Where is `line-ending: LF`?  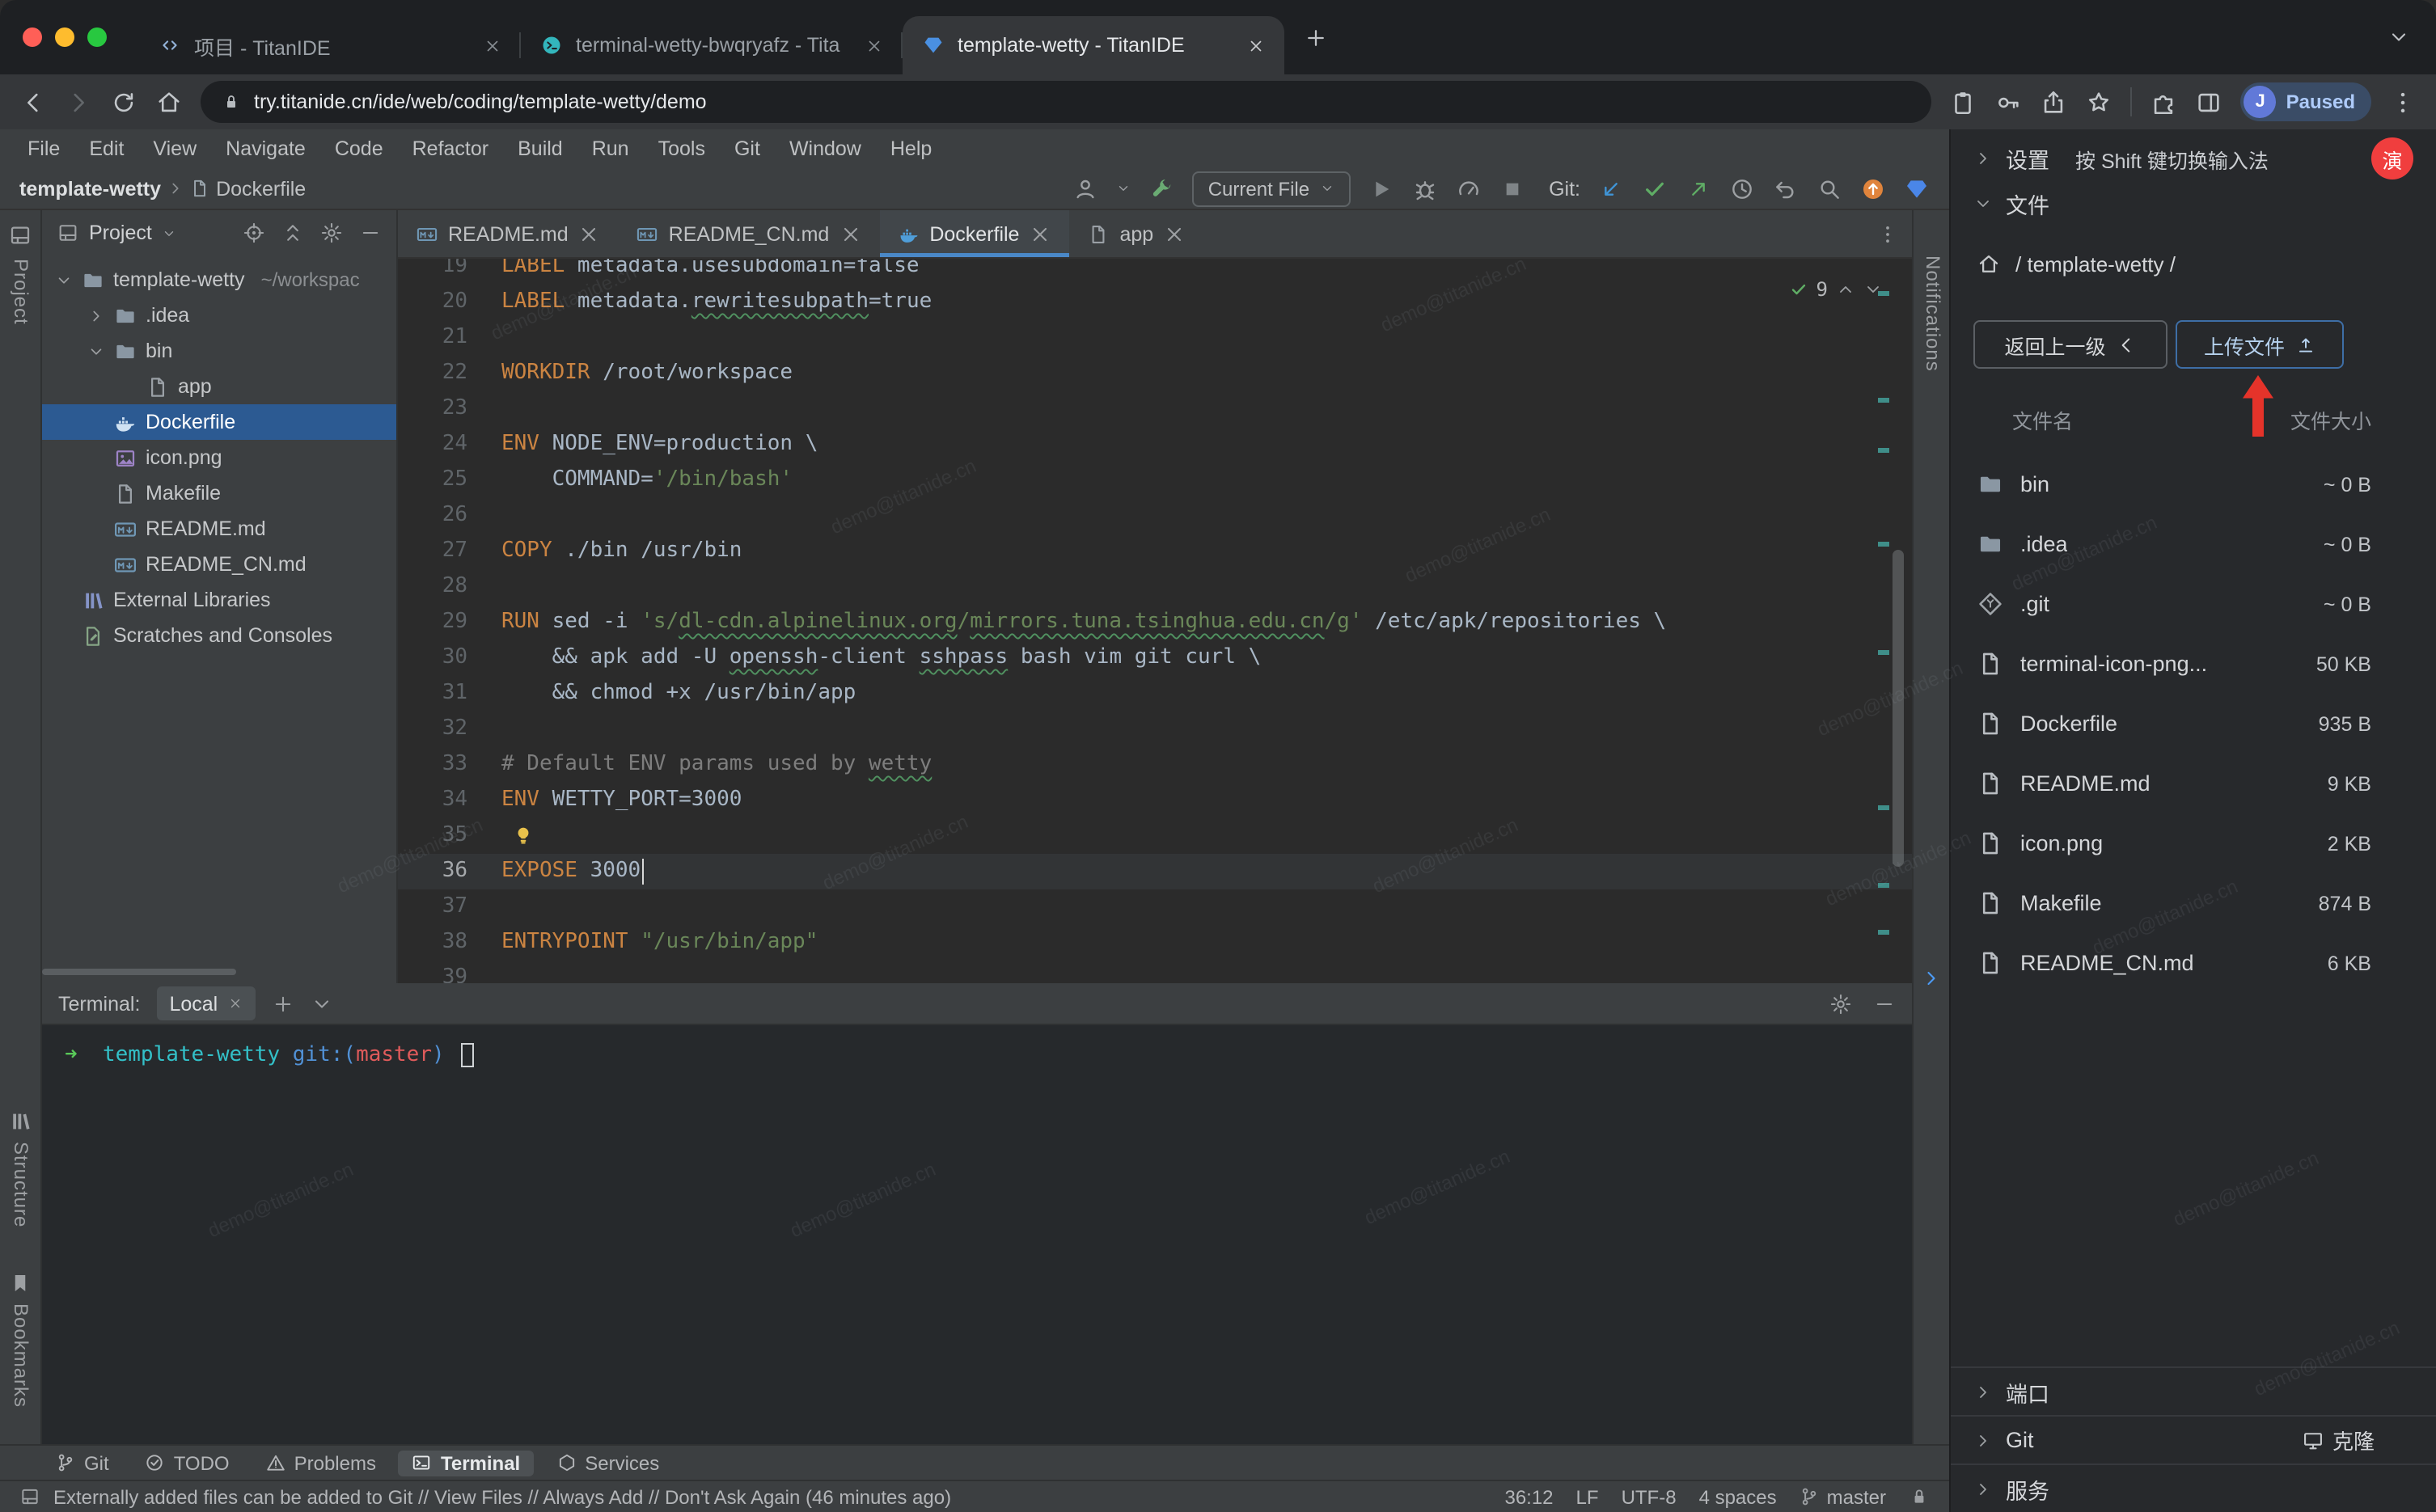 line-ending: LF is located at coordinates (1587, 1496).